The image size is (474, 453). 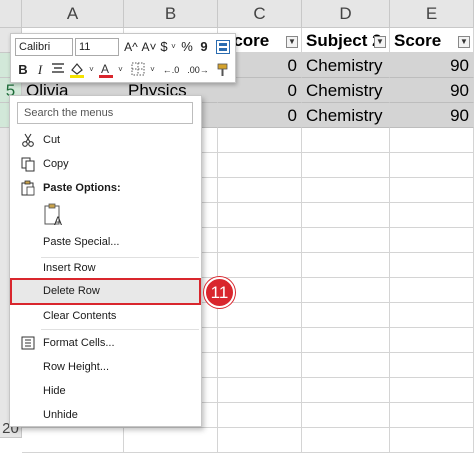 What do you see at coordinates (105, 415) in the screenshot?
I see `menu-item-unhide: Unhide` at bounding box center [105, 415].